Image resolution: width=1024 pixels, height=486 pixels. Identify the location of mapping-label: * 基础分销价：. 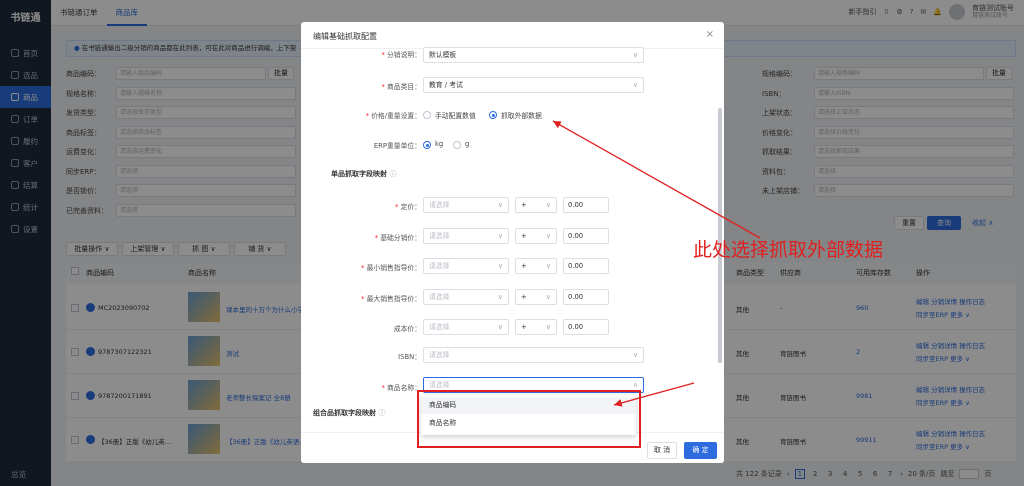
(397, 237).